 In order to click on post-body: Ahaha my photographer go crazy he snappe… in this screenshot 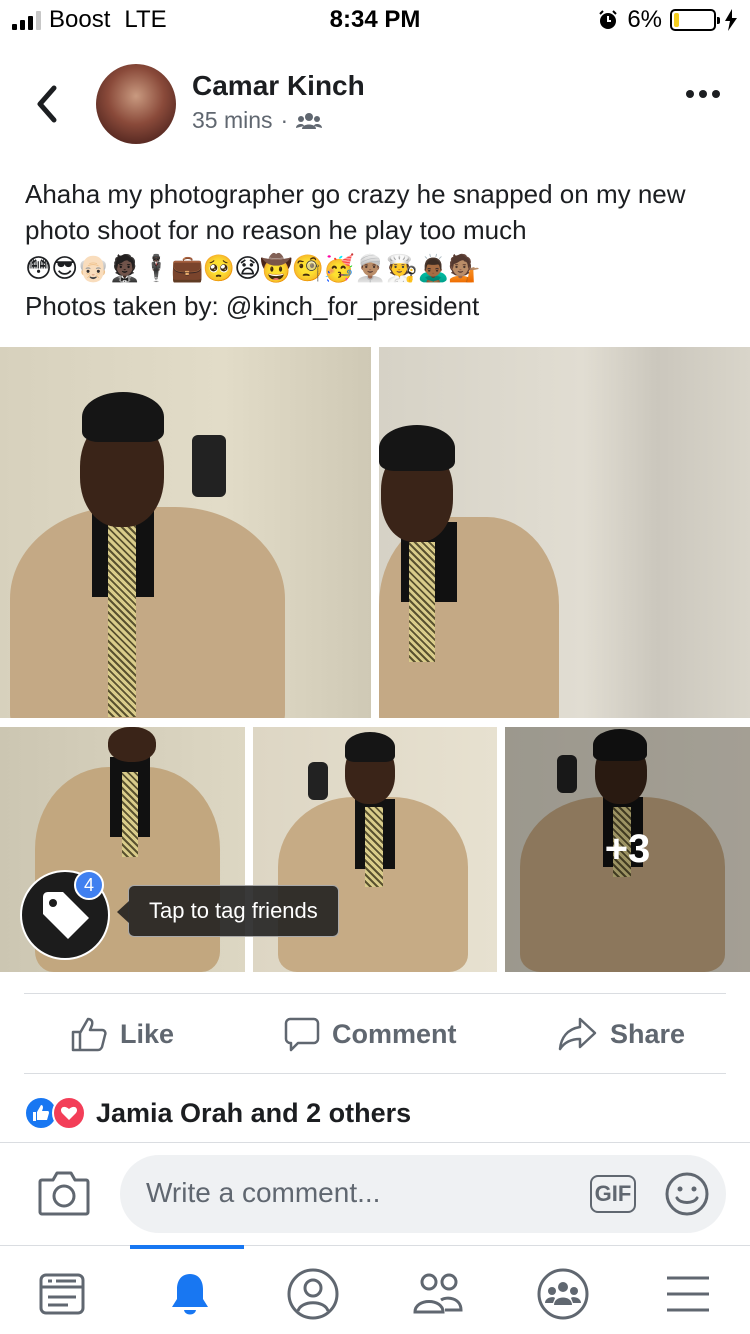, I will do `click(375, 250)`.